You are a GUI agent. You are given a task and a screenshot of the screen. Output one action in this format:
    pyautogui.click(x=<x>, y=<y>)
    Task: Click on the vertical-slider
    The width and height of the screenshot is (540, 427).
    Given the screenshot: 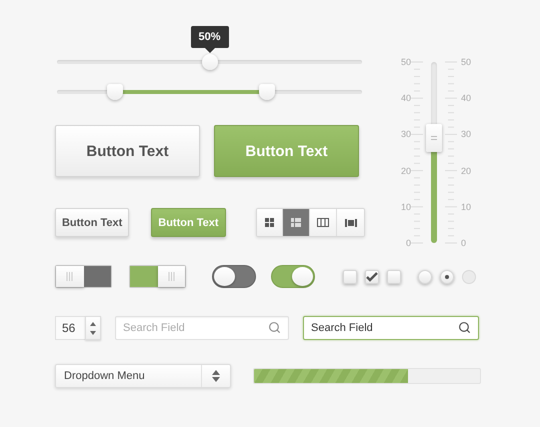 What is the action you would take?
    pyautogui.click(x=434, y=152)
    